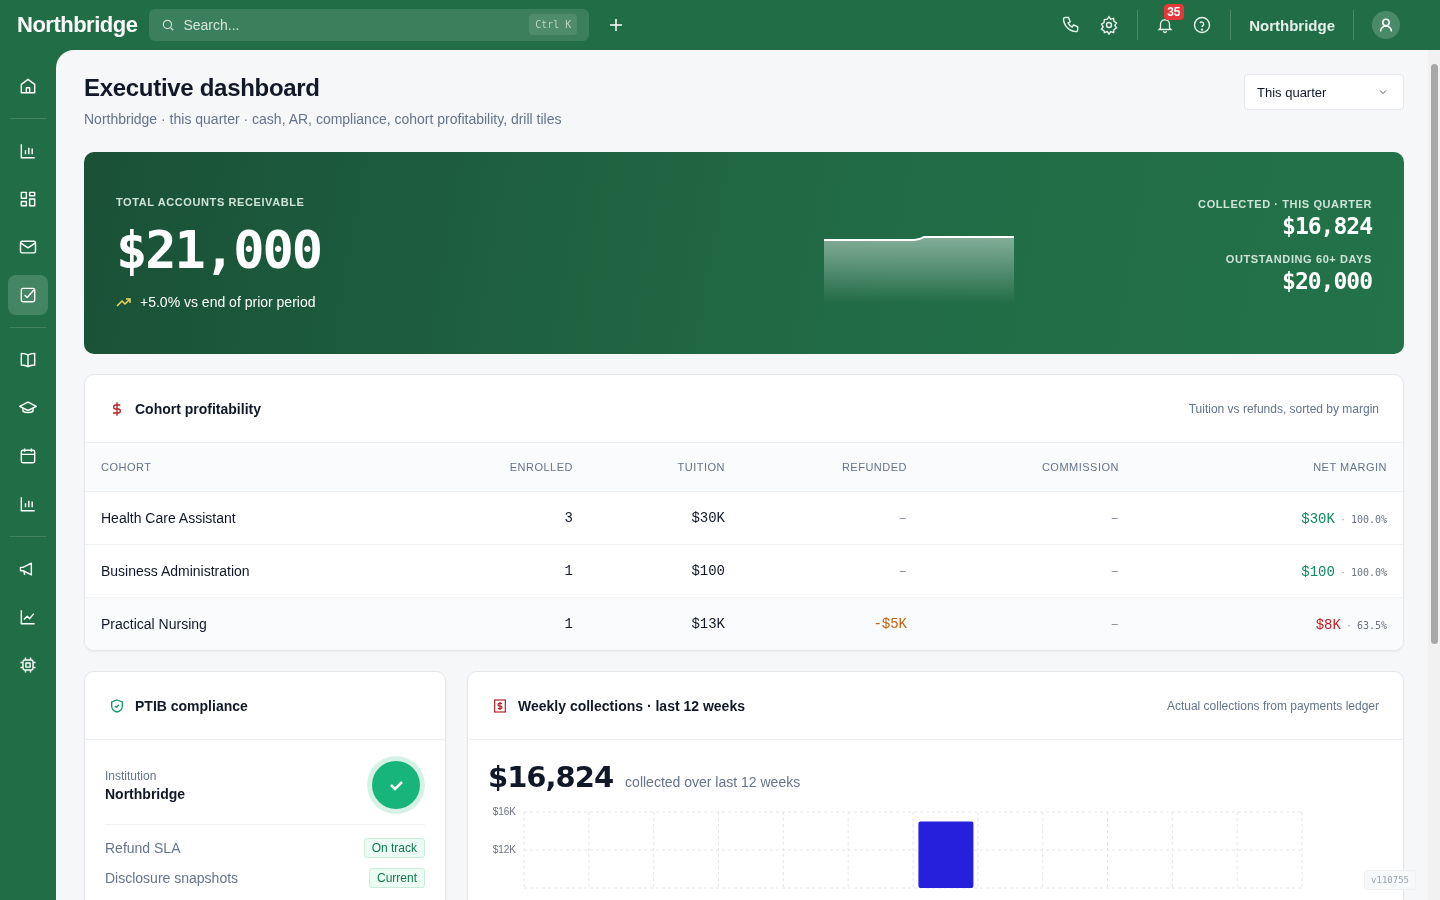  I want to click on card-title: Weekly collections · last 12 weeks, so click(631, 705).